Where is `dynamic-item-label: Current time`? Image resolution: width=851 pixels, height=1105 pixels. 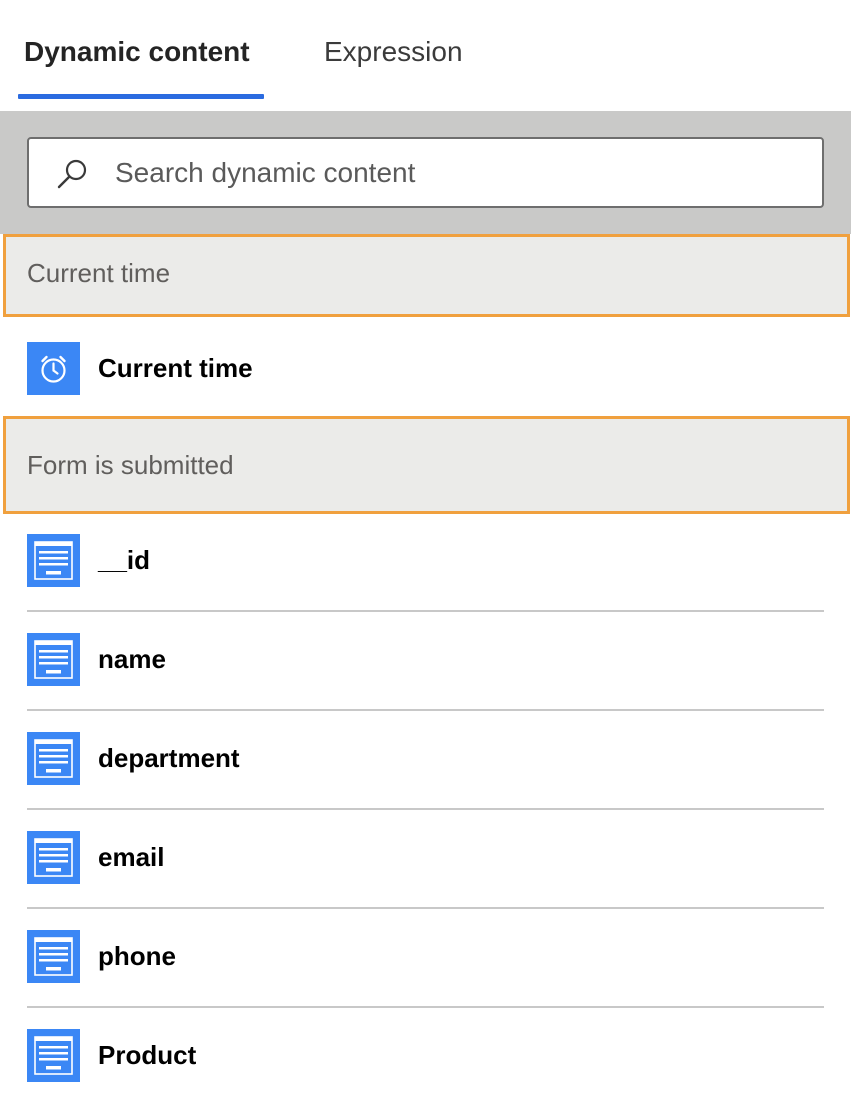 dynamic-item-label: Current time is located at coordinates (175, 368).